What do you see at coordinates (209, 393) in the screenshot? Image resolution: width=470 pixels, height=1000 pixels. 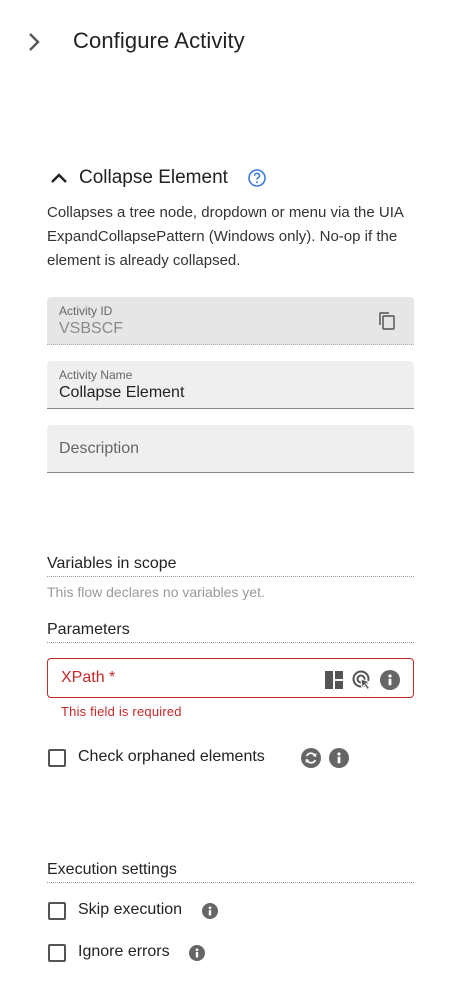 I see `activity-name-input` at bounding box center [209, 393].